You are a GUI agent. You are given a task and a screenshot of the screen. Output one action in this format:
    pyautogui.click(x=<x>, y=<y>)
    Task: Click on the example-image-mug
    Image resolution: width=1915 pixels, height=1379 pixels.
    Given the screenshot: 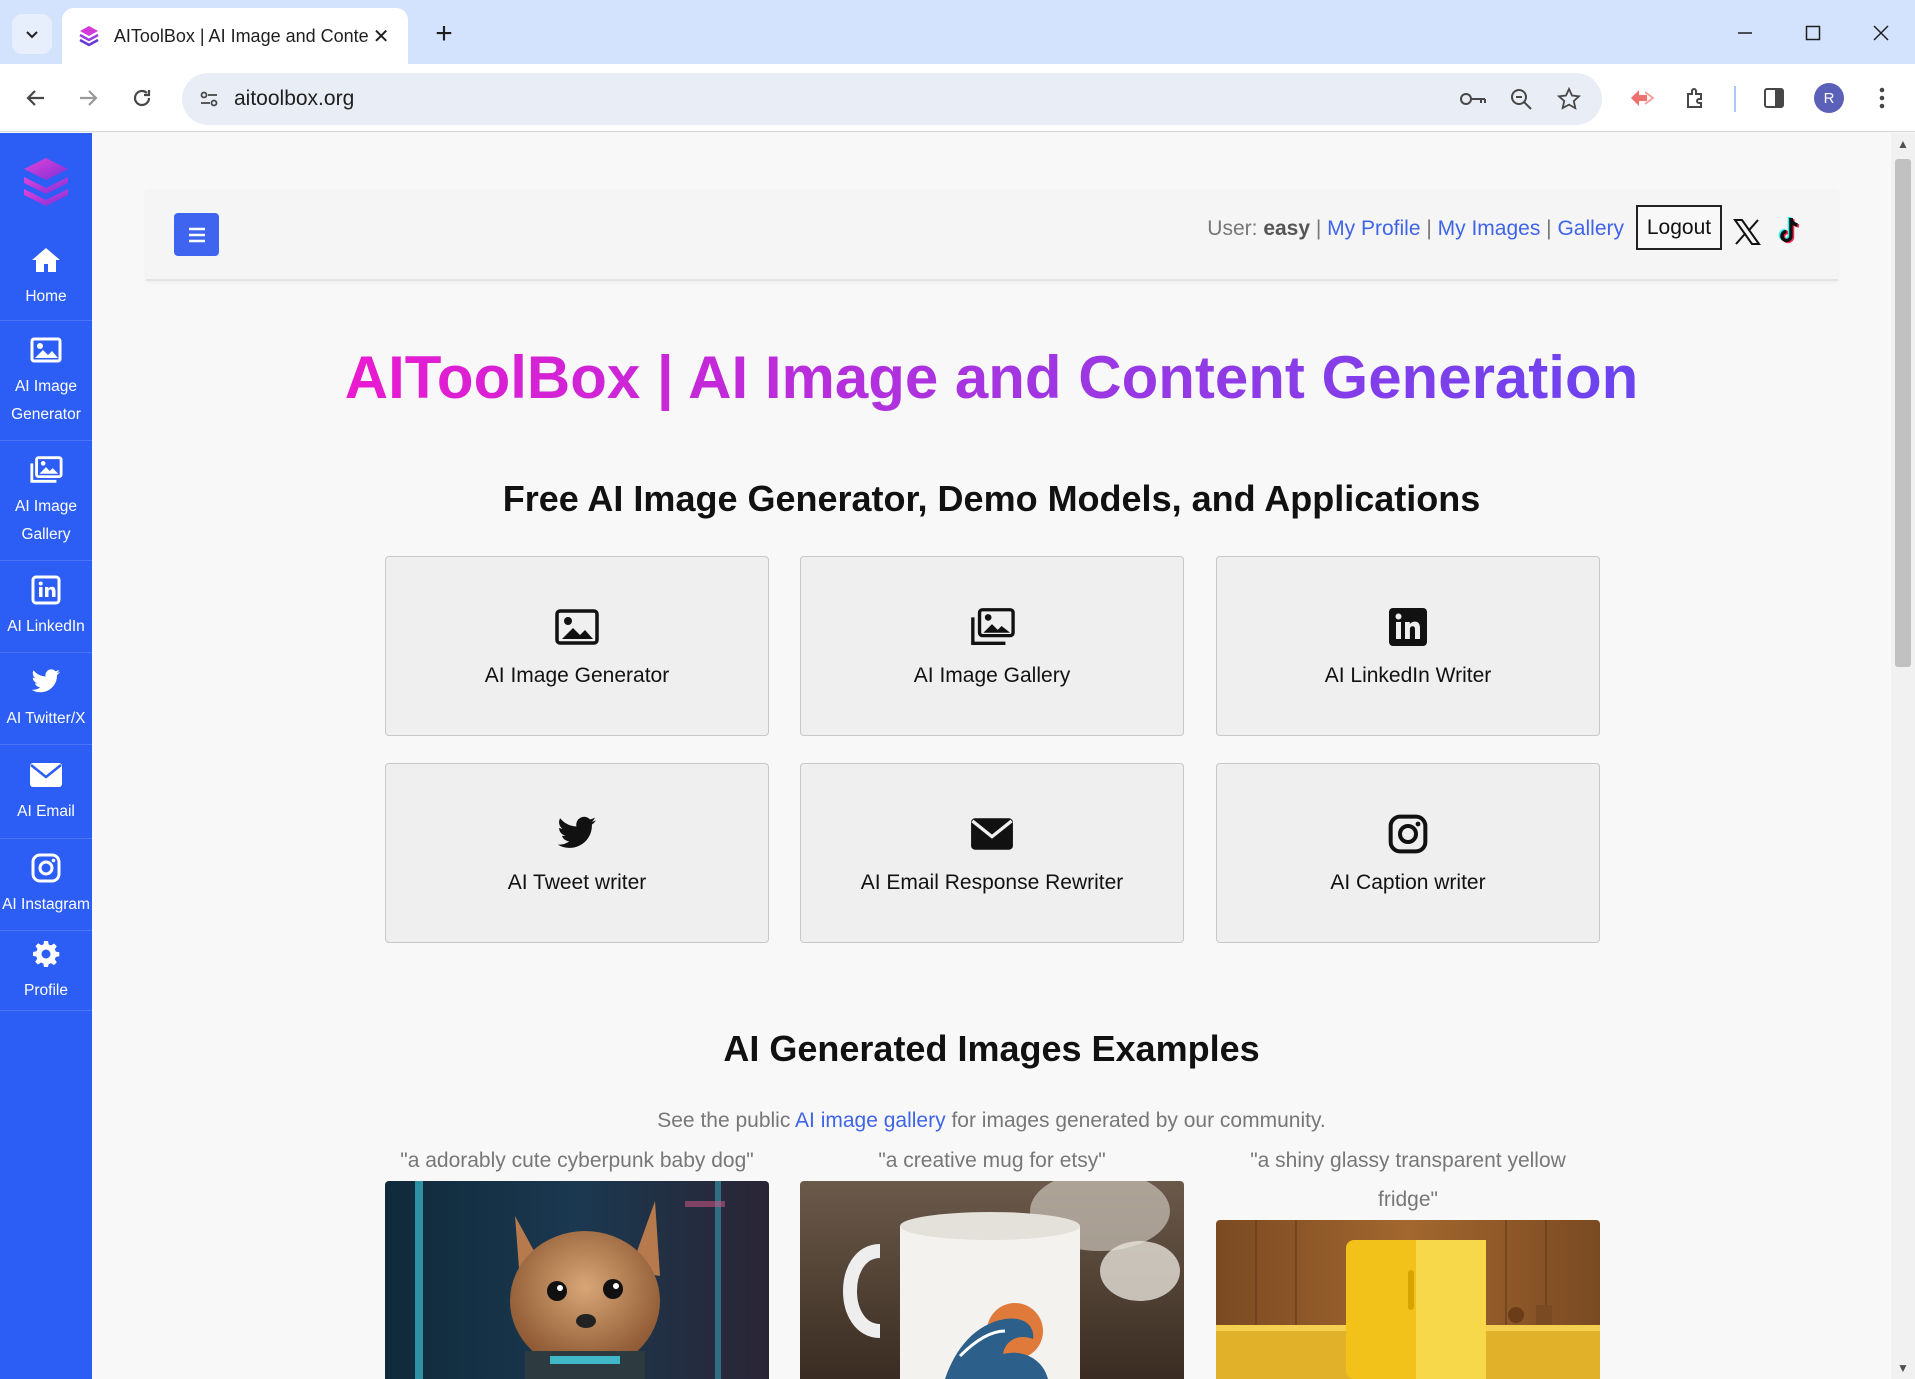 What is the action you would take?
    pyautogui.click(x=992, y=1280)
    